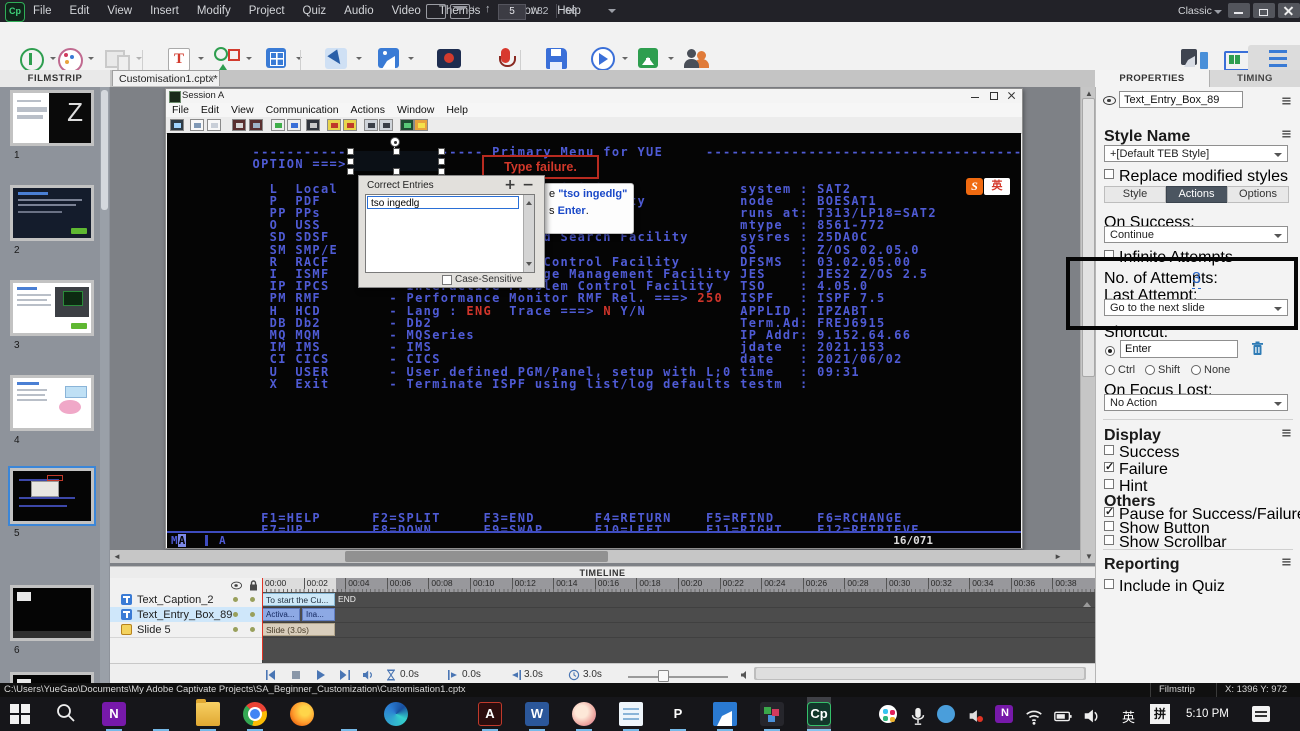 The image size is (1300, 731). I want to click on close-button, so click(1289, 10).